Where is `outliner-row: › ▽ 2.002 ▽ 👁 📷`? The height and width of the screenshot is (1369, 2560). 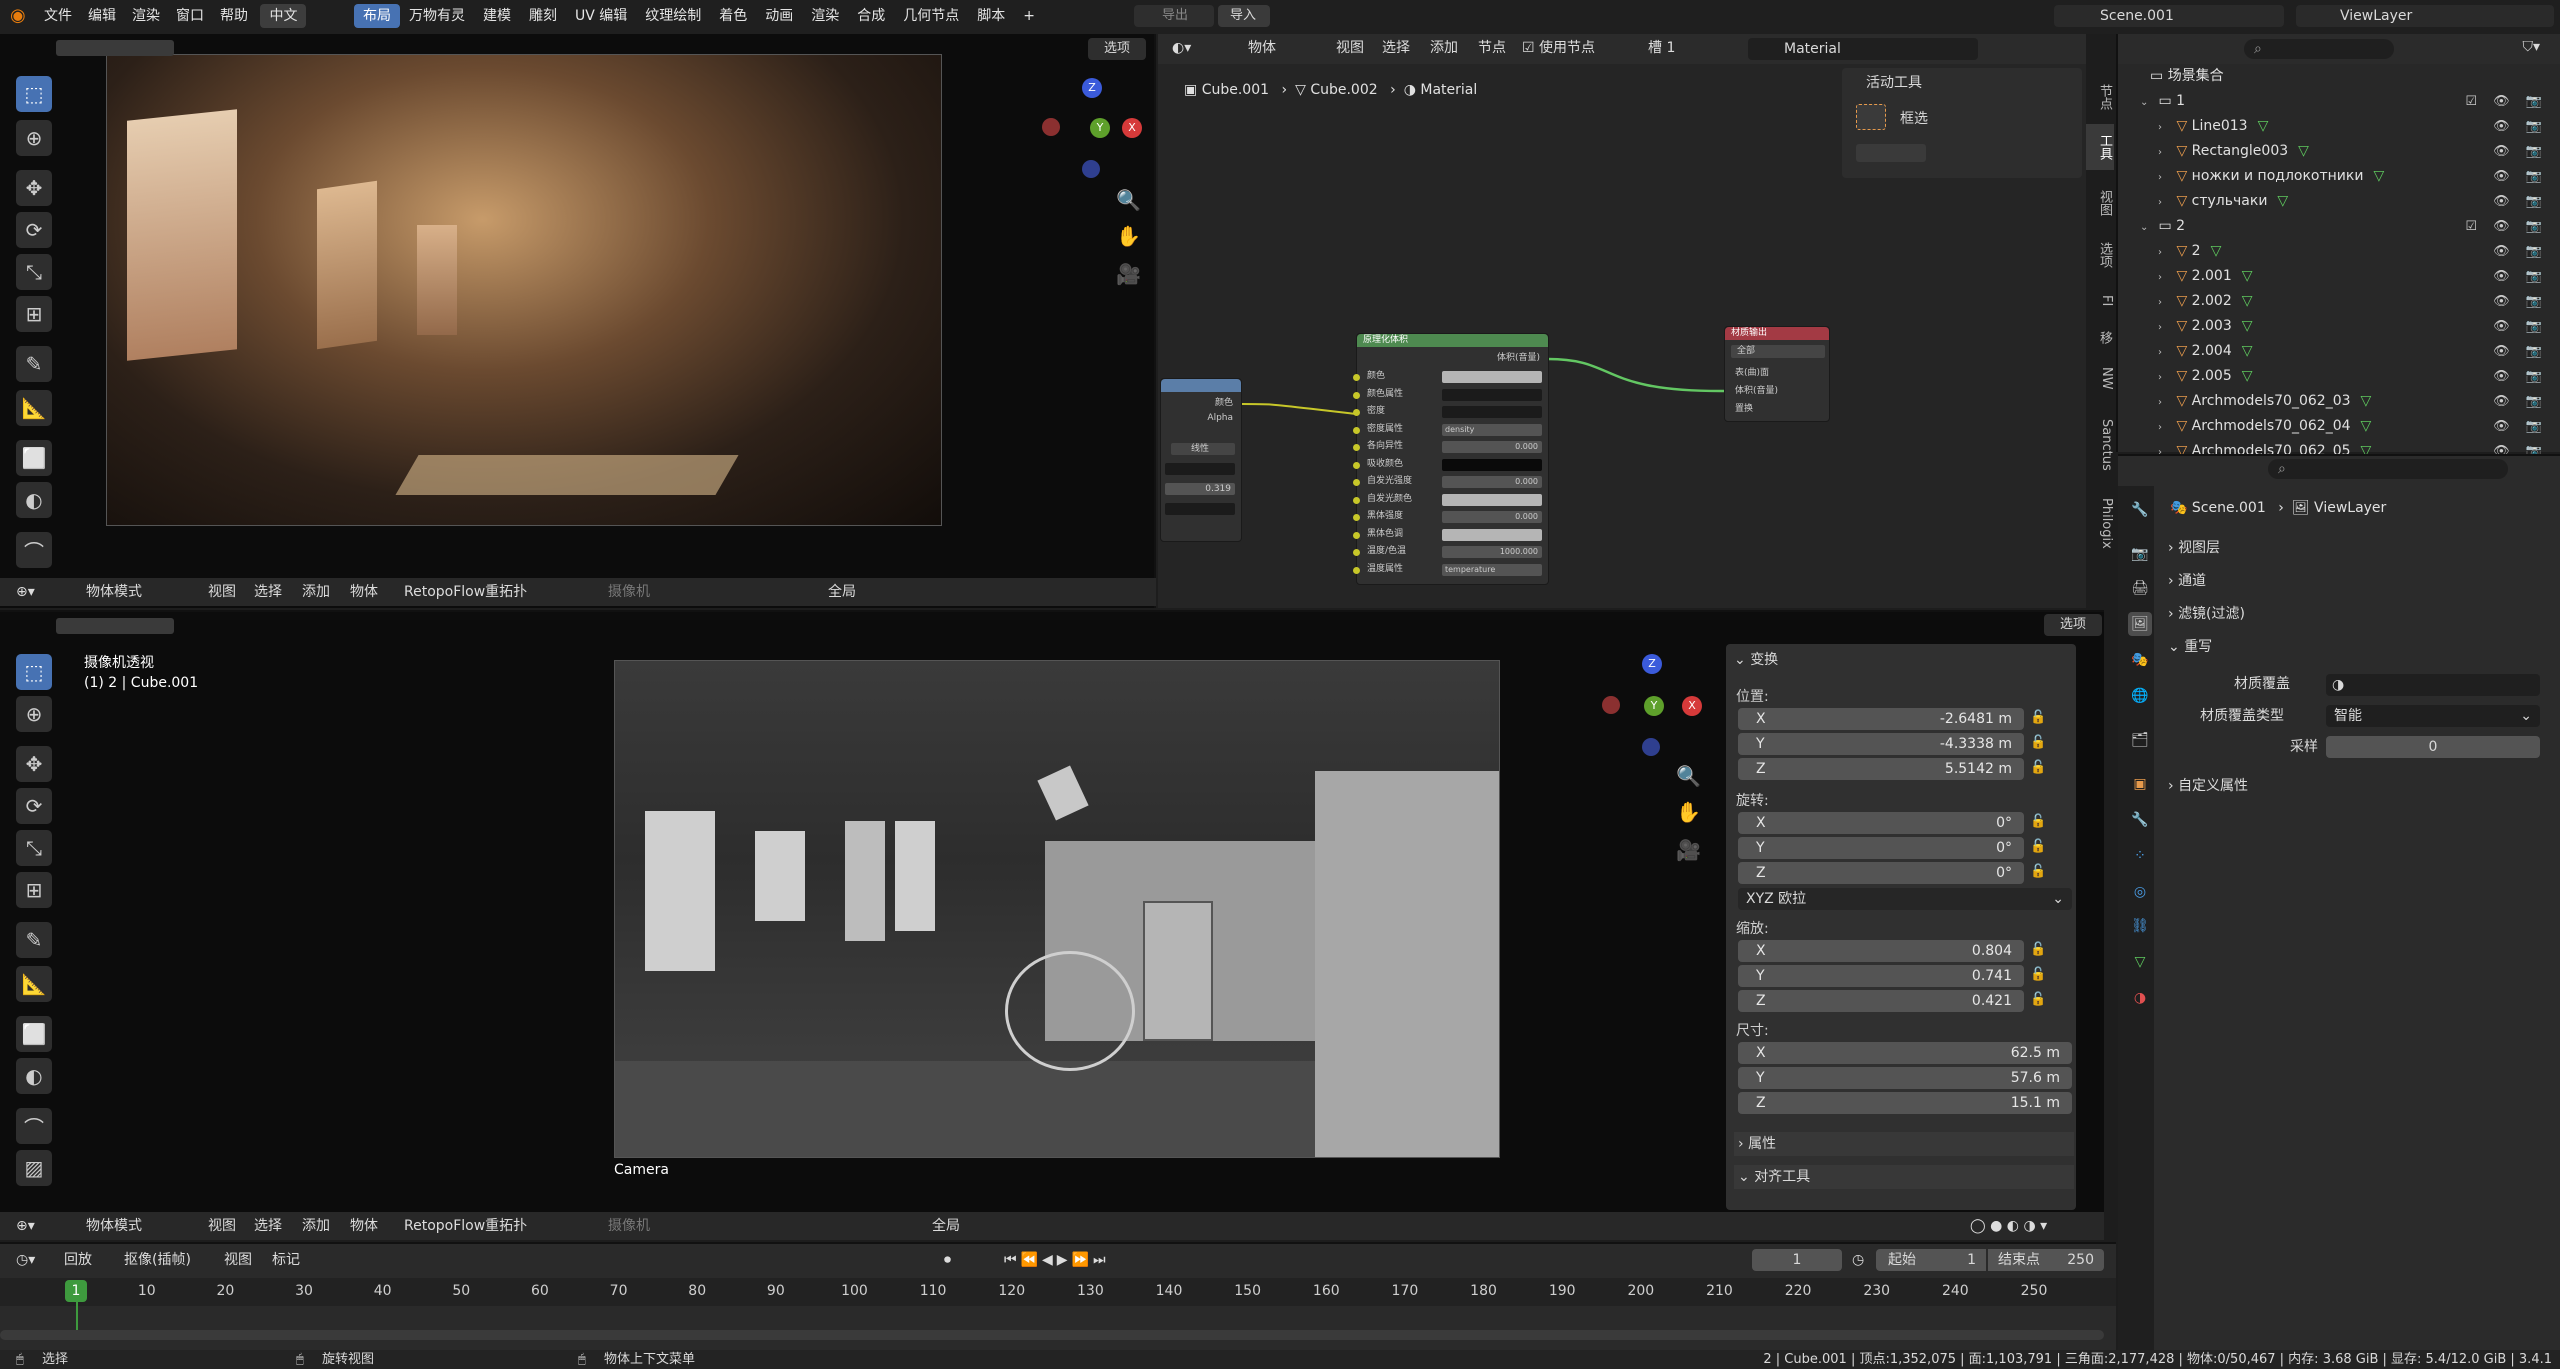
outliner-row: › ▽ 2.002 ▽ 👁 📷 is located at coordinates (2338, 301).